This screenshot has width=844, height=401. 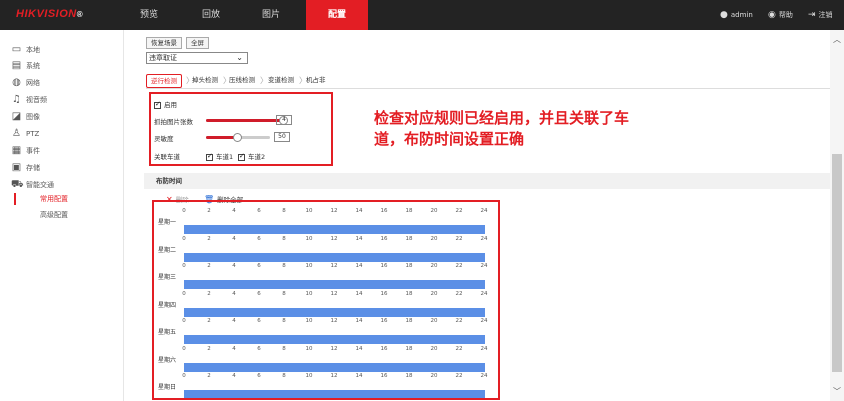 What do you see at coordinates (422, 15) in the screenshot?
I see `top-bar: HIKVISION® 预览 回放 图片 配置 ● admin ◉ 帮助 ⇥ 注销` at bounding box center [422, 15].